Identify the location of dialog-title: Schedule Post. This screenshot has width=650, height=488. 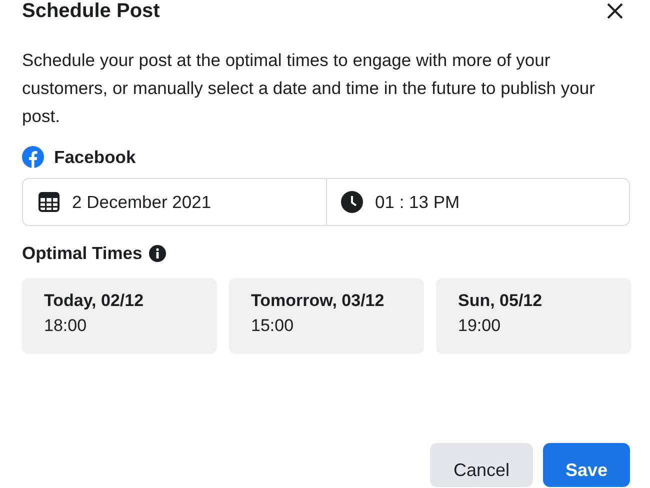
(91, 11).